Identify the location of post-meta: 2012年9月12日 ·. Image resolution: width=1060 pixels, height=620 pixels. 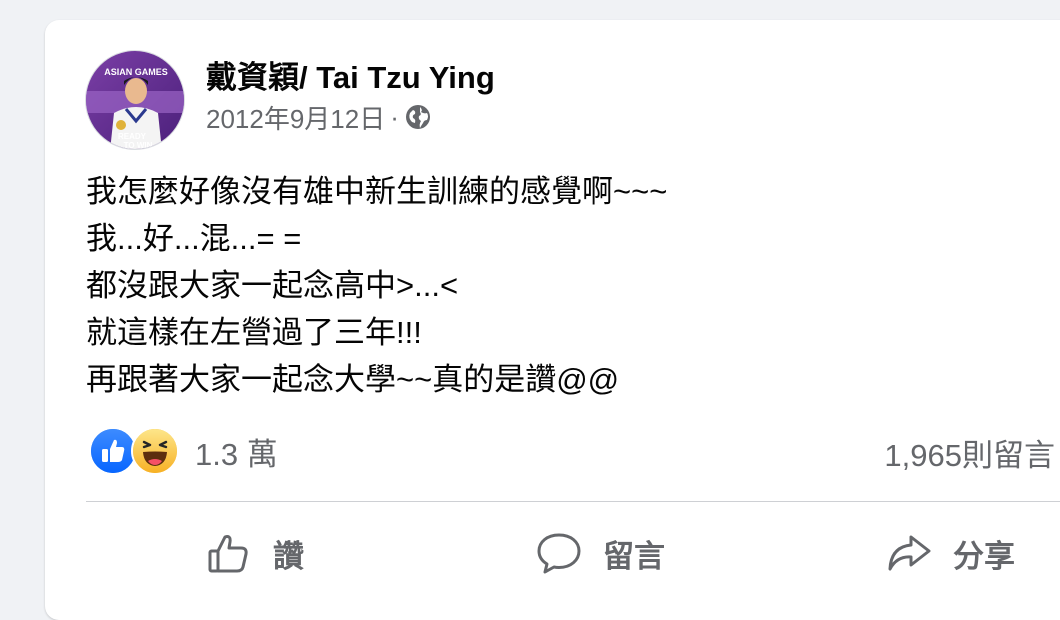
(319, 117).